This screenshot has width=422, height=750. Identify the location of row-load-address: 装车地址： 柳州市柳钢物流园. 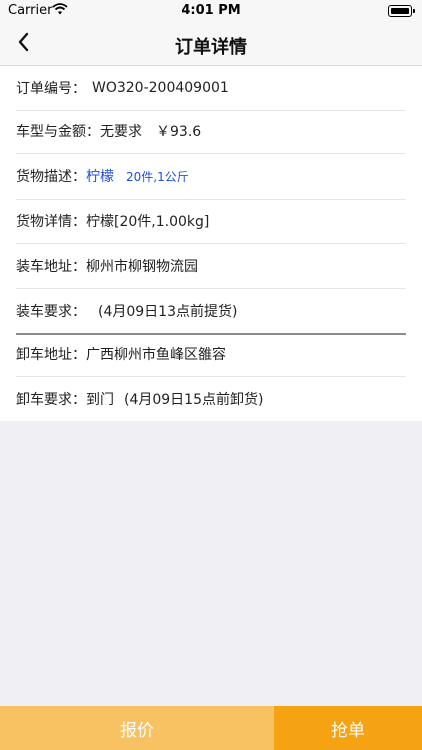
(211, 266).